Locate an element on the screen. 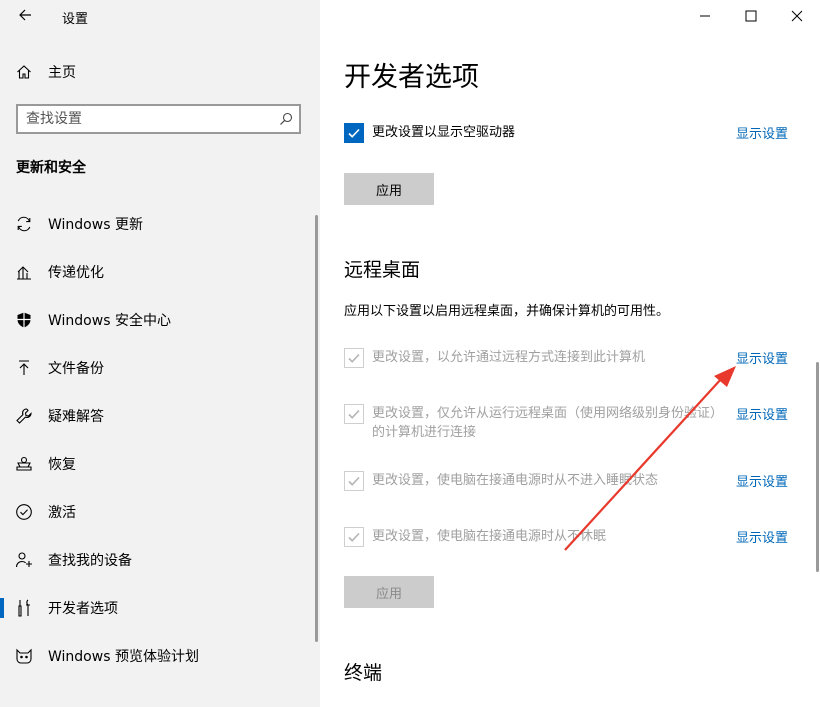 The width and height of the screenshot is (820, 707). minimize-button is located at coordinates (705, 16).